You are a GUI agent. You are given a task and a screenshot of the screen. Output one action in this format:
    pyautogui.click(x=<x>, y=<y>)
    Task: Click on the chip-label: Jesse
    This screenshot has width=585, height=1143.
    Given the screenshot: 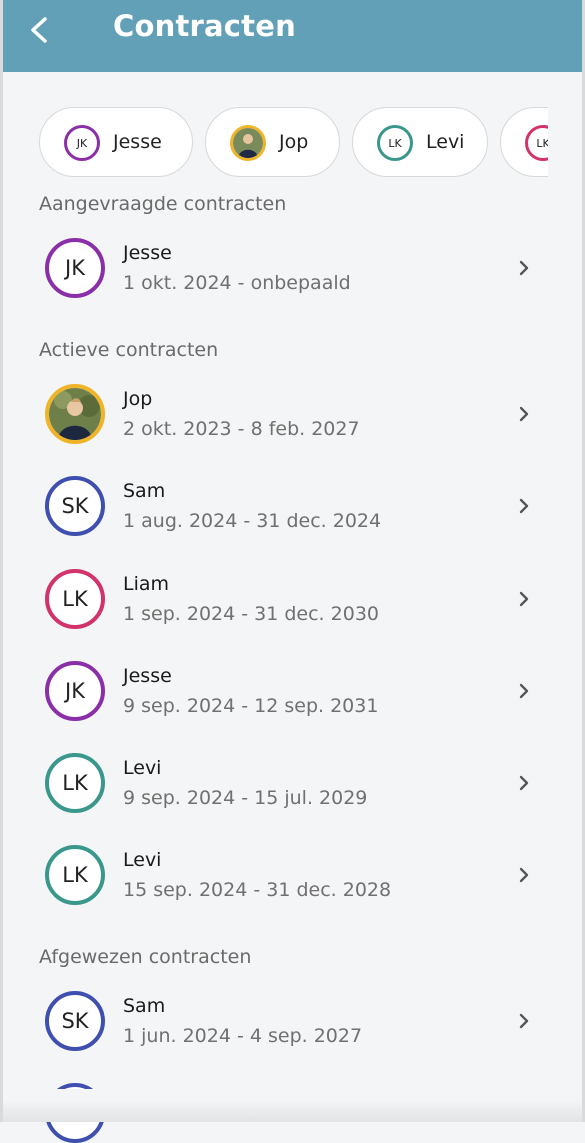 What is the action you would take?
    pyautogui.click(x=137, y=142)
    